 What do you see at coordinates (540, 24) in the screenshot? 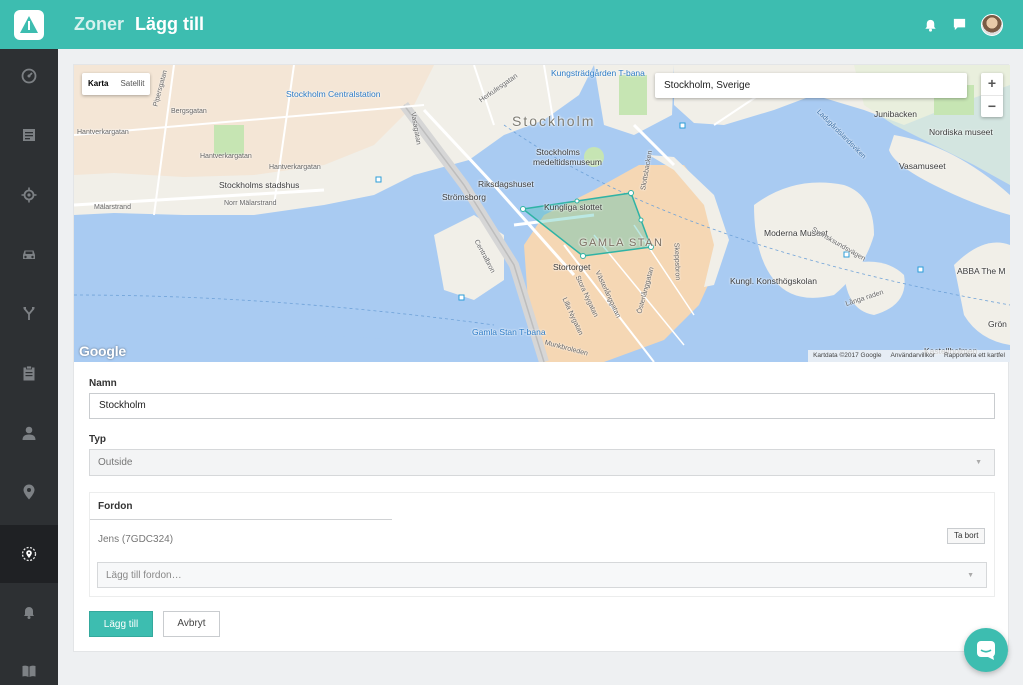
I see `top-header: Zoner Lägg till` at bounding box center [540, 24].